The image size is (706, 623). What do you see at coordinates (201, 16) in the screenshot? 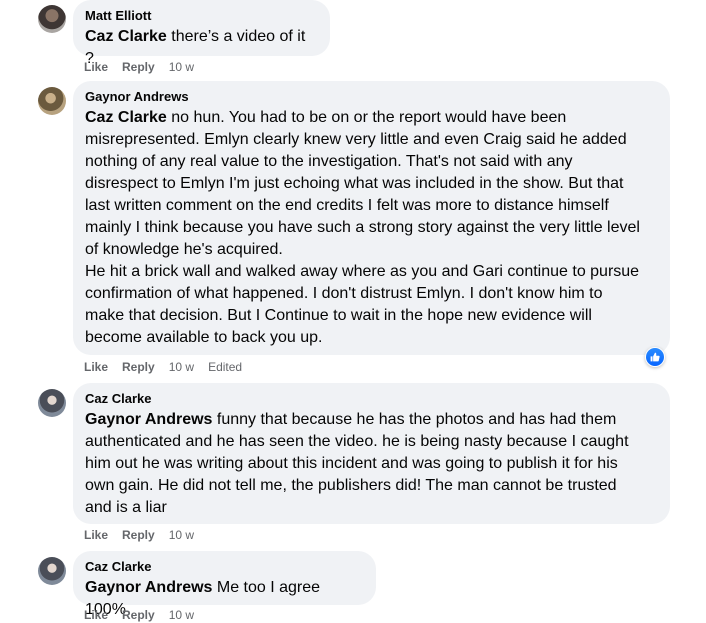
I see `comment-author: Matt Elliott` at bounding box center [201, 16].